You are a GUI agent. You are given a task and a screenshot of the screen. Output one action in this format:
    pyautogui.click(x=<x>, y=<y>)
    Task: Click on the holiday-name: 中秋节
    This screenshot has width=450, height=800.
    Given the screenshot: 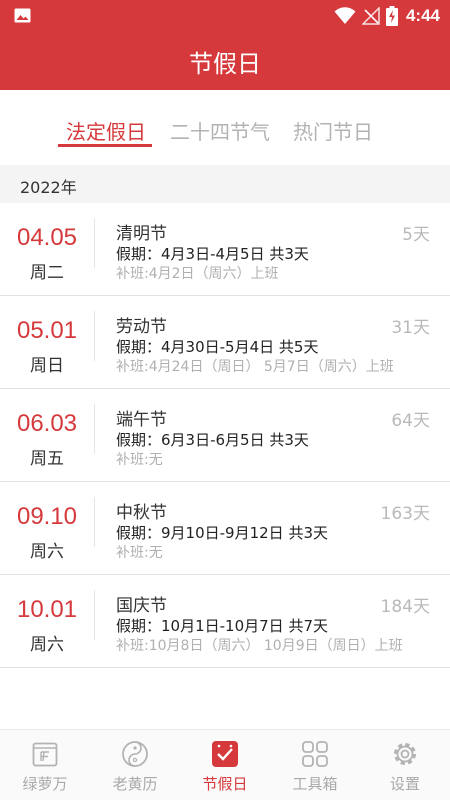 What is the action you would take?
    pyautogui.click(x=141, y=513)
    